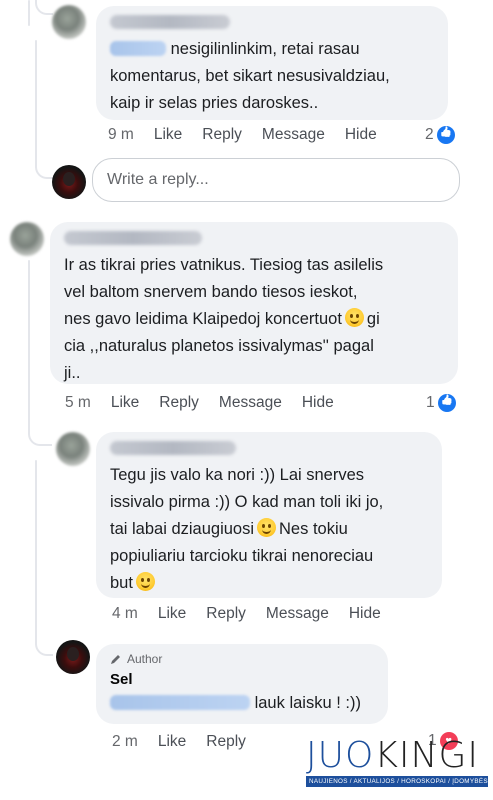 Image resolution: width=493 pixels, height=800 pixels. I want to click on pencil-icon, so click(115, 659).